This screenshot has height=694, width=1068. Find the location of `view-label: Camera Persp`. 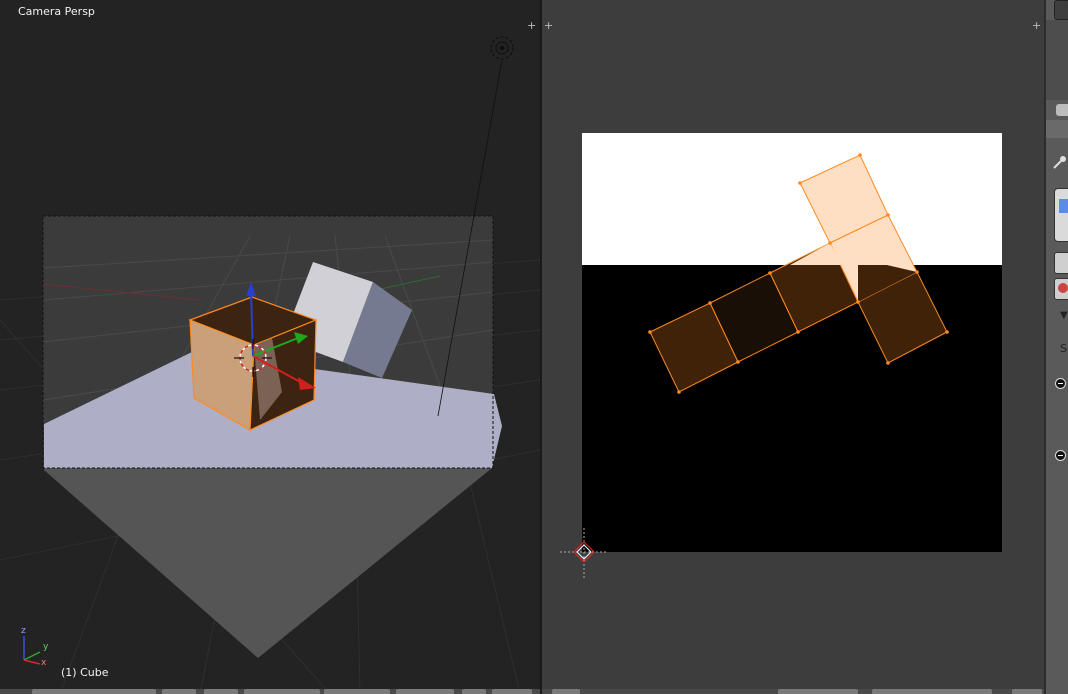

view-label: Camera Persp is located at coordinates (56, 11).